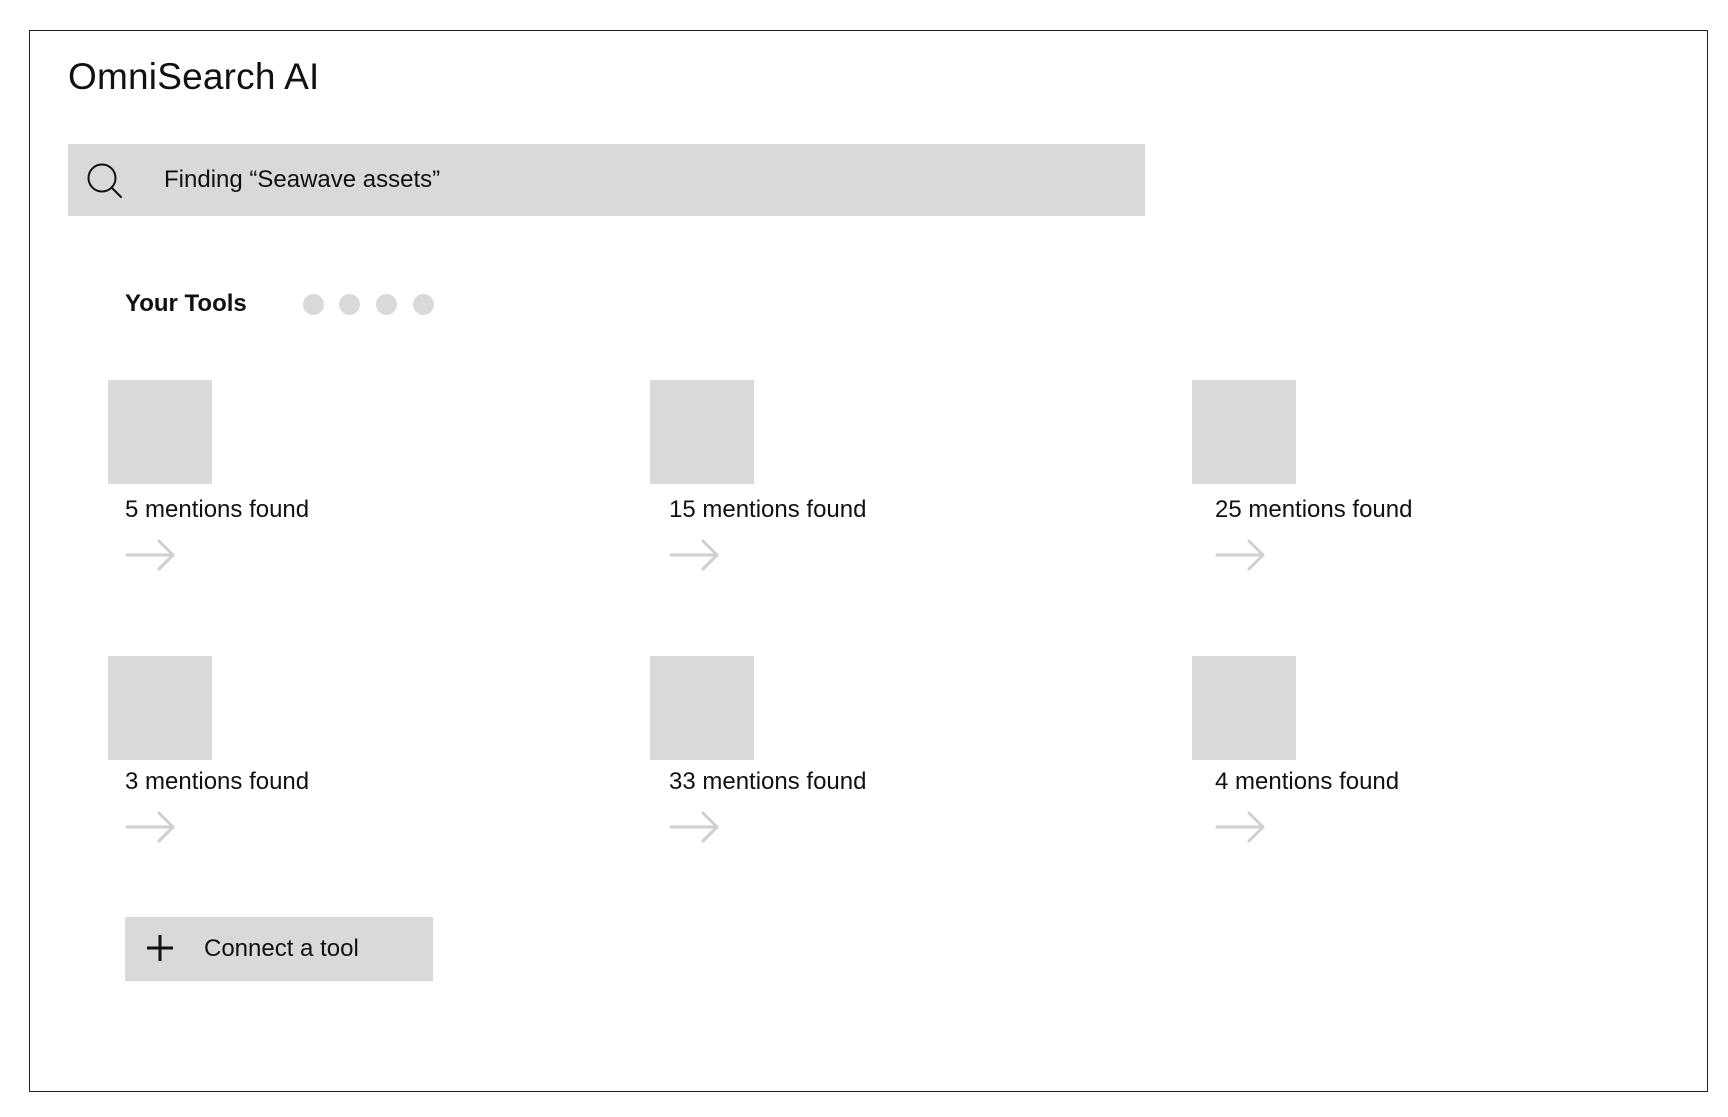 The width and height of the screenshot is (1728, 1117). Describe the element at coordinates (104, 180) in the screenshot. I see `search-icon` at that location.